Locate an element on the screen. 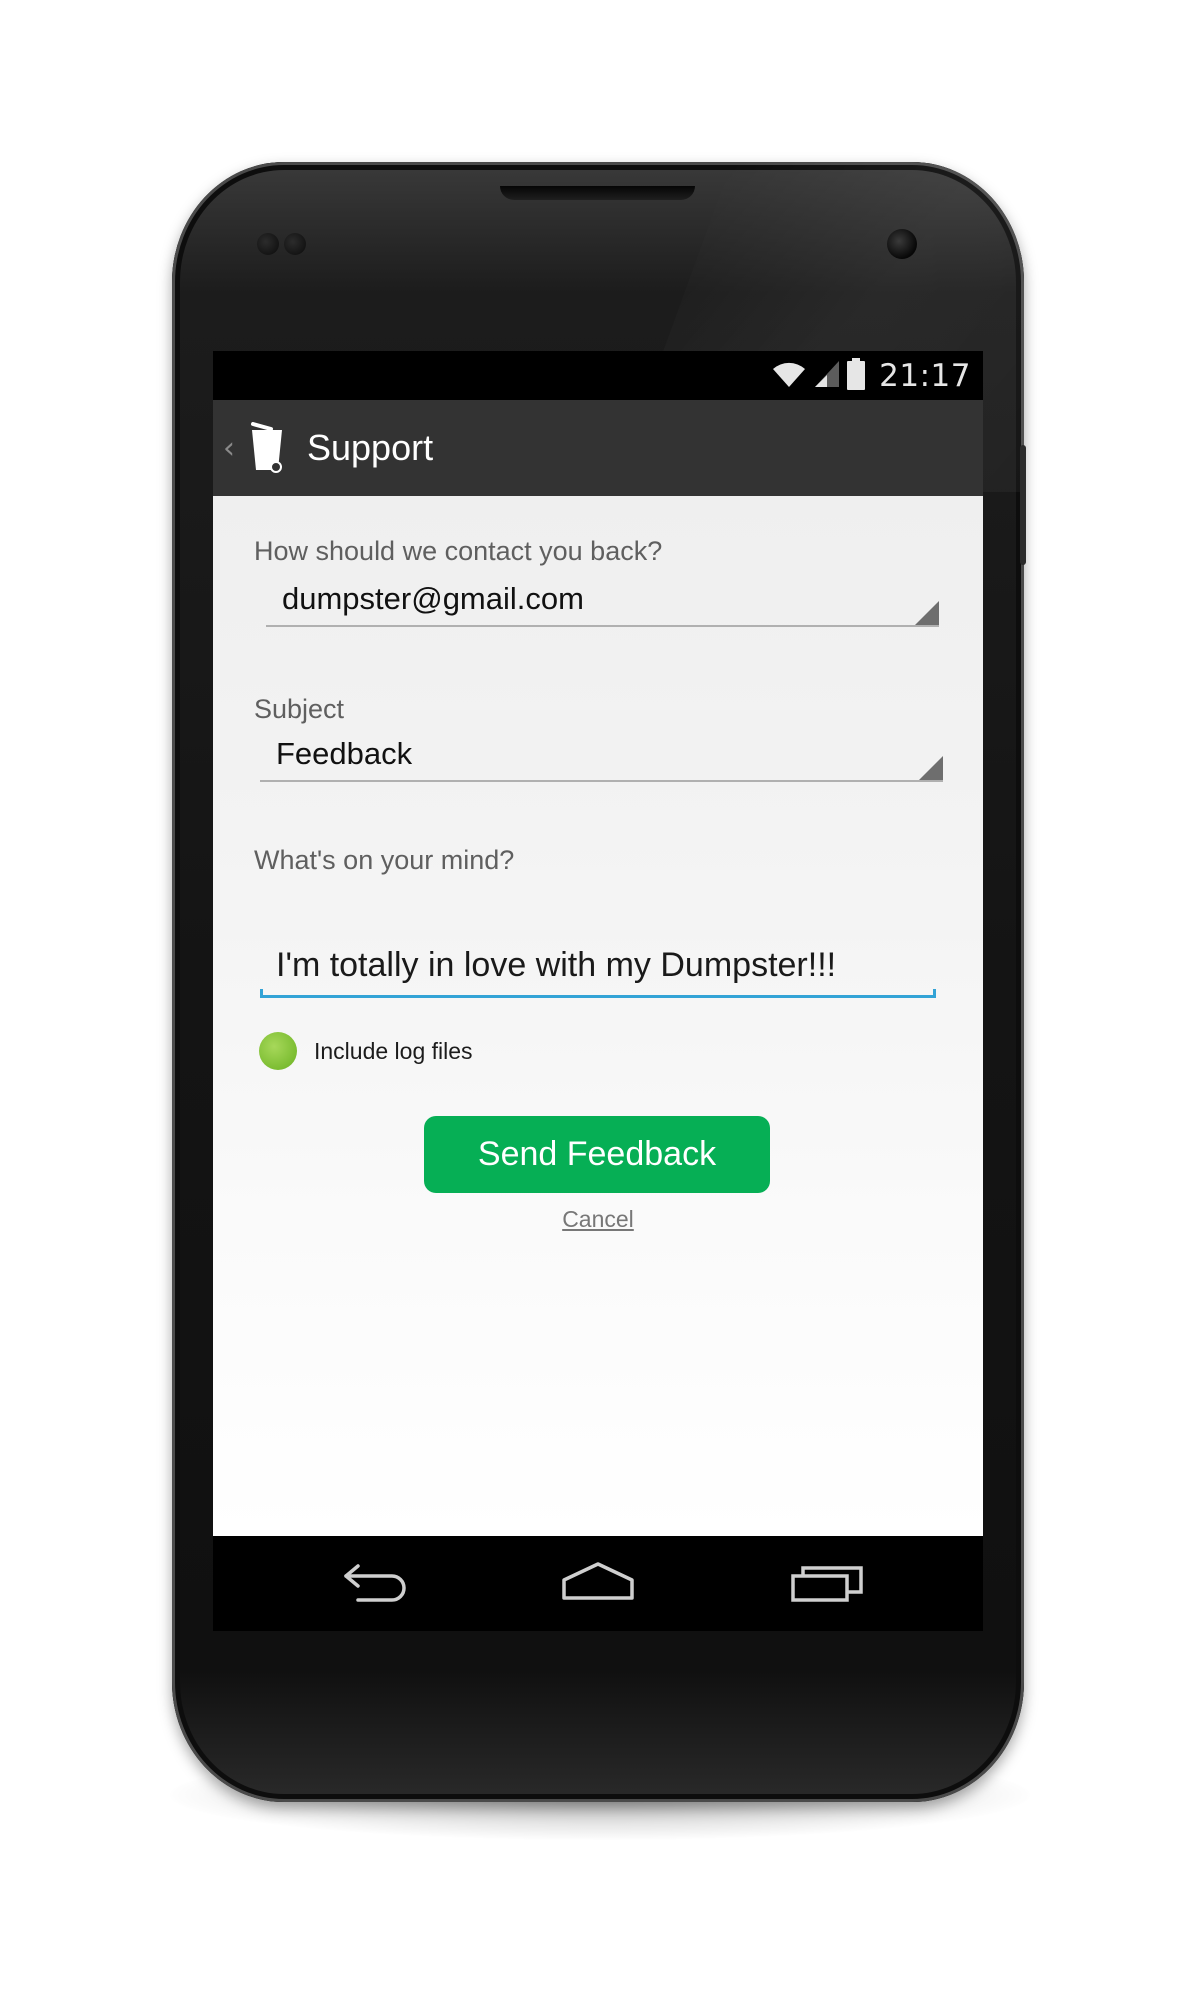 Image resolution: width=1195 pixels, height=1994 pixels. contact-label: How should we contact you back? is located at coordinates (458, 551).